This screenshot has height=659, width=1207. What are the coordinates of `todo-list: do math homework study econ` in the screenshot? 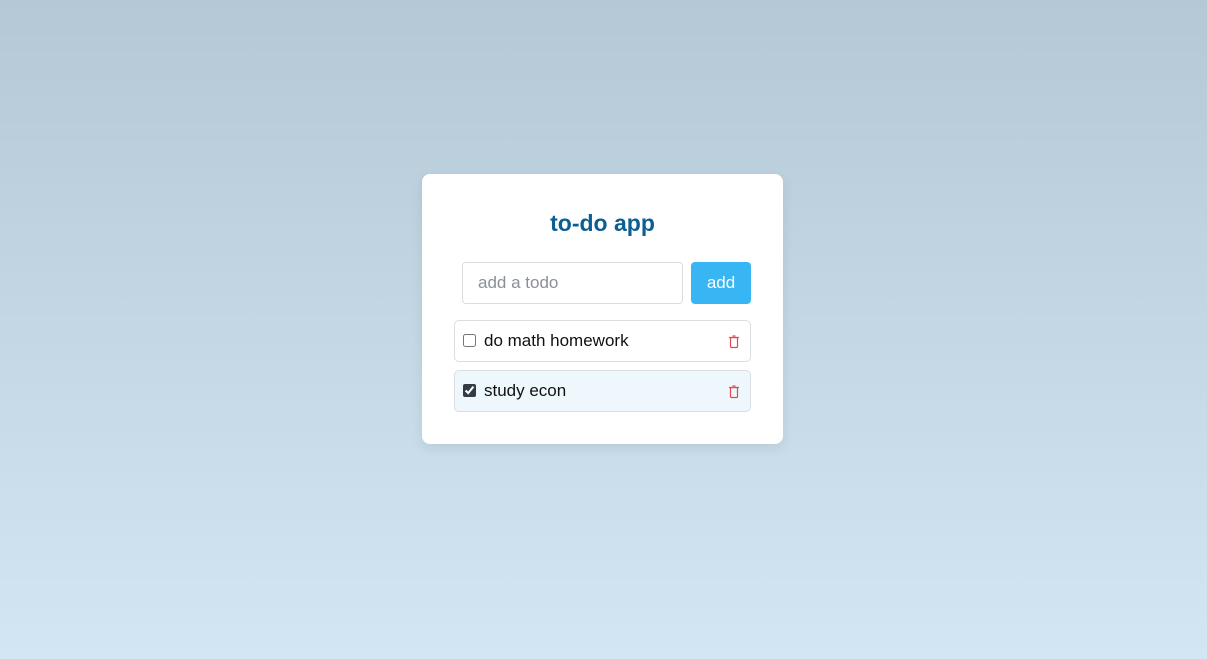 It's located at (602, 370).